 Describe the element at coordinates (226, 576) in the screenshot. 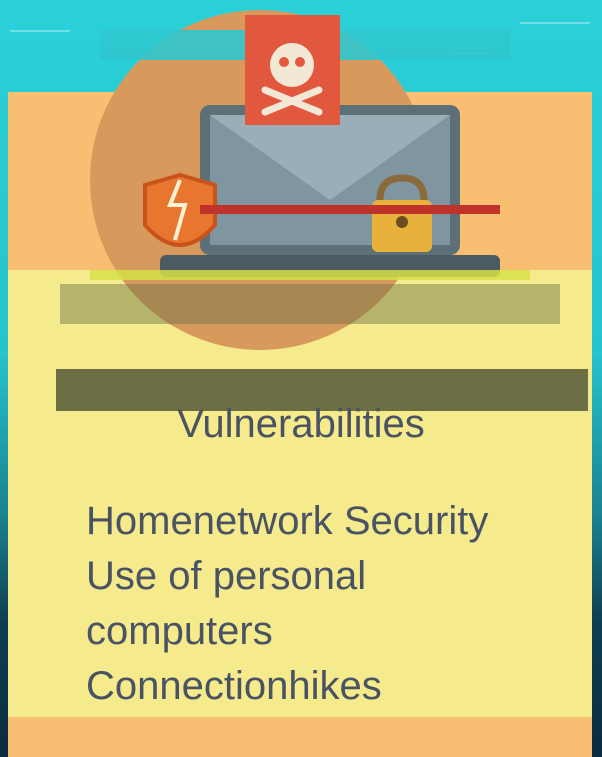

I see `list-item: Use of personal` at that location.